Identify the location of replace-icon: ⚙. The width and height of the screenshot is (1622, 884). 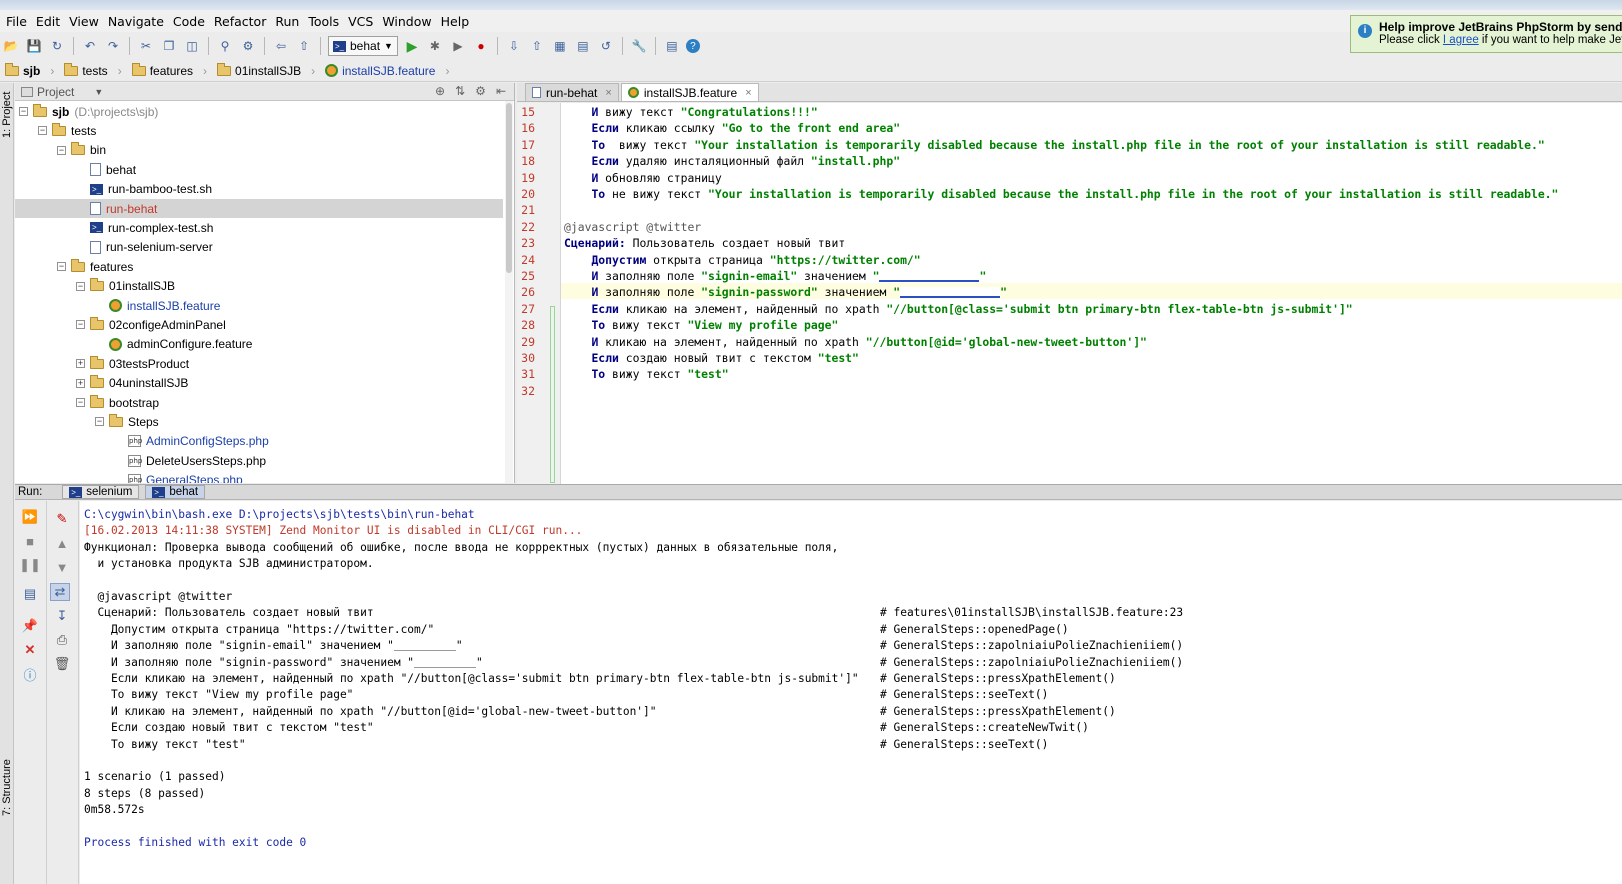
(248, 46).